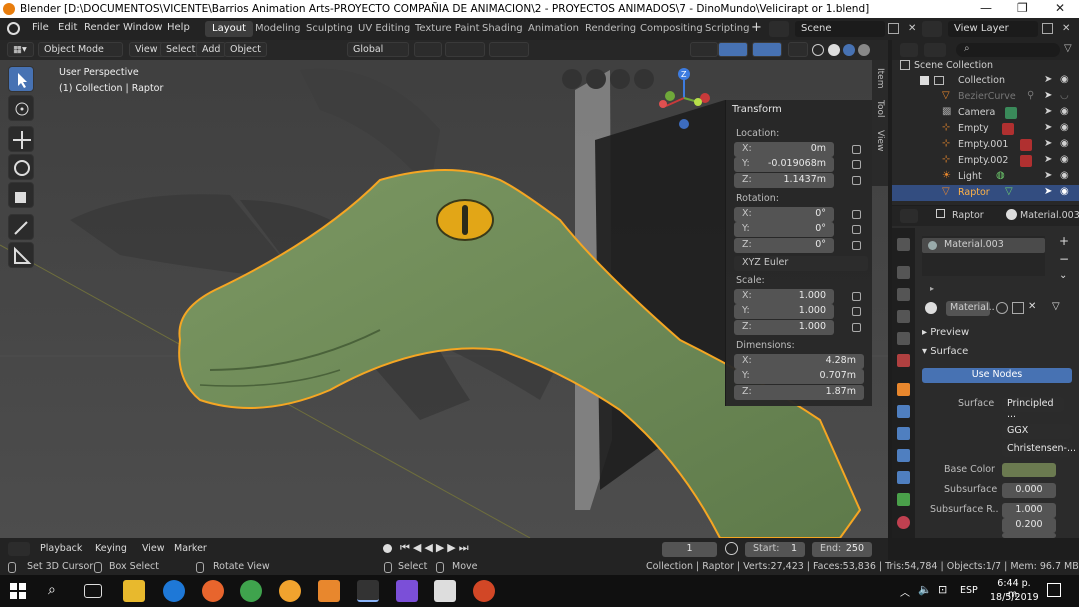 The width and height of the screenshot is (1079, 607). What do you see at coordinates (970, 308) in the screenshot?
I see `material-name-field: Material..` at bounding box center [970, 308].